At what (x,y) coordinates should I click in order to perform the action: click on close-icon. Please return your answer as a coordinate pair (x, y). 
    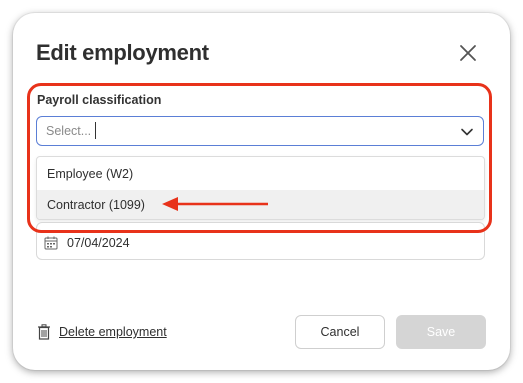
    Looking at the image, I should click on (468, 53).